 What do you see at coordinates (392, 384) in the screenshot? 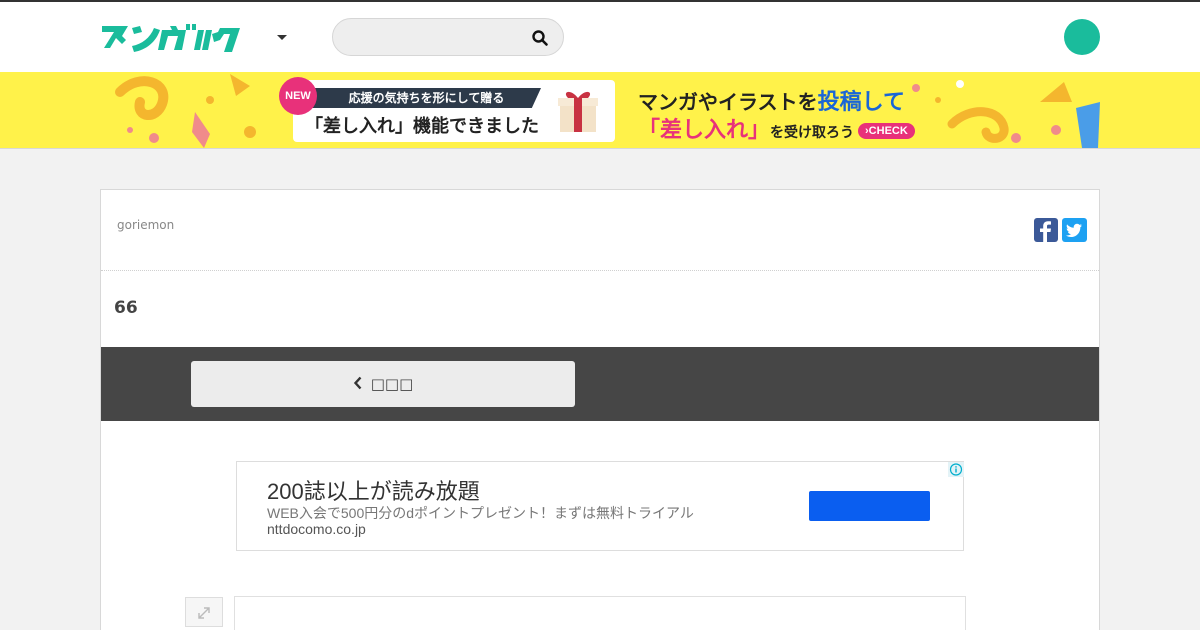
I see `previous-episode-label: □□□` at bounding box center [392, 384].